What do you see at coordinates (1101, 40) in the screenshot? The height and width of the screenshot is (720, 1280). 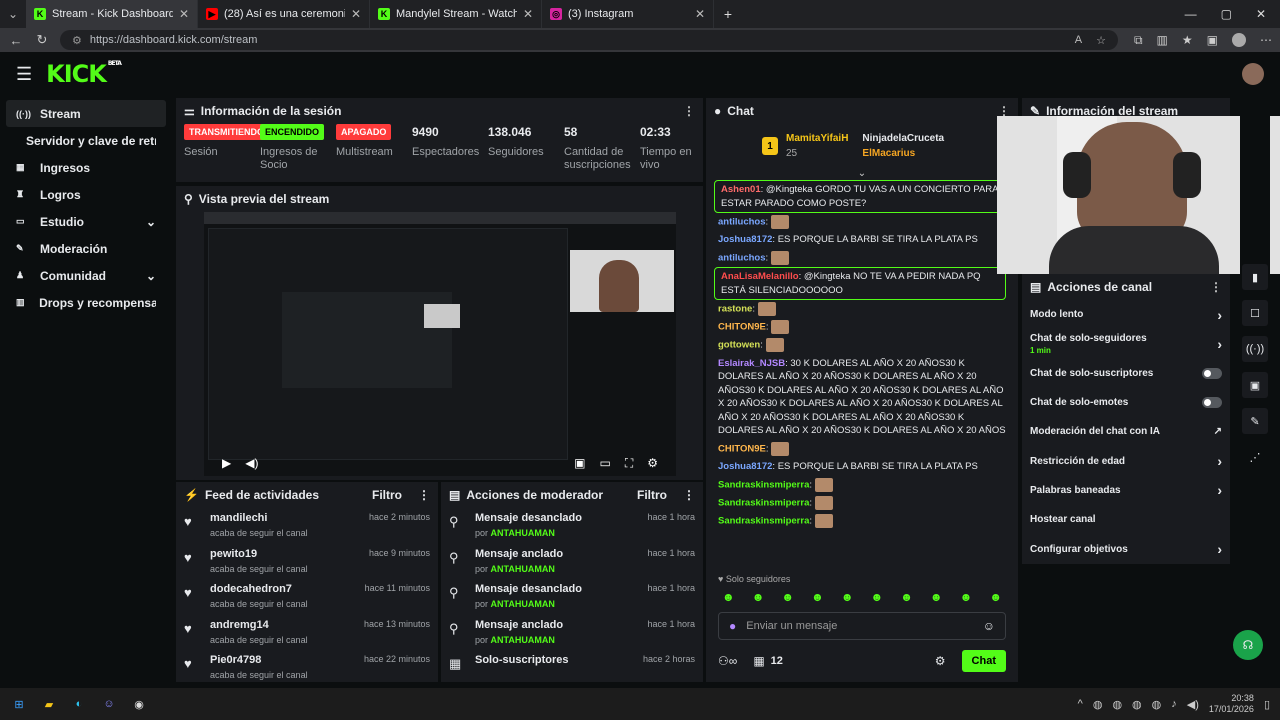 I see `favorite-icon: ☆` at bounding box center [1101, 40].